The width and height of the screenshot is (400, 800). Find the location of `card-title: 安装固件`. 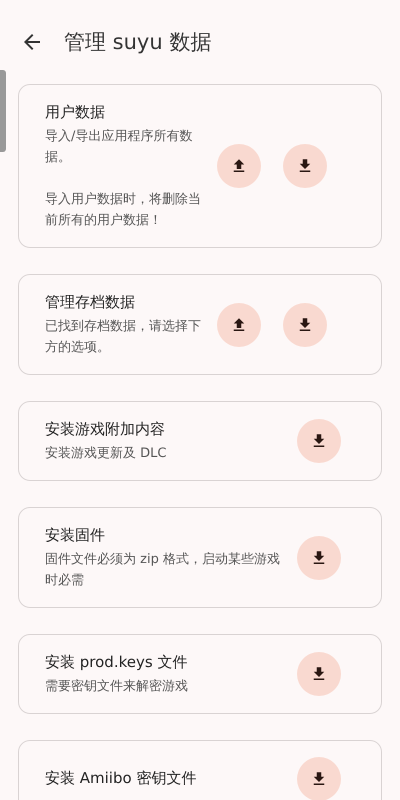

card-title: 安装固件 is located at coordinates (75, 535).